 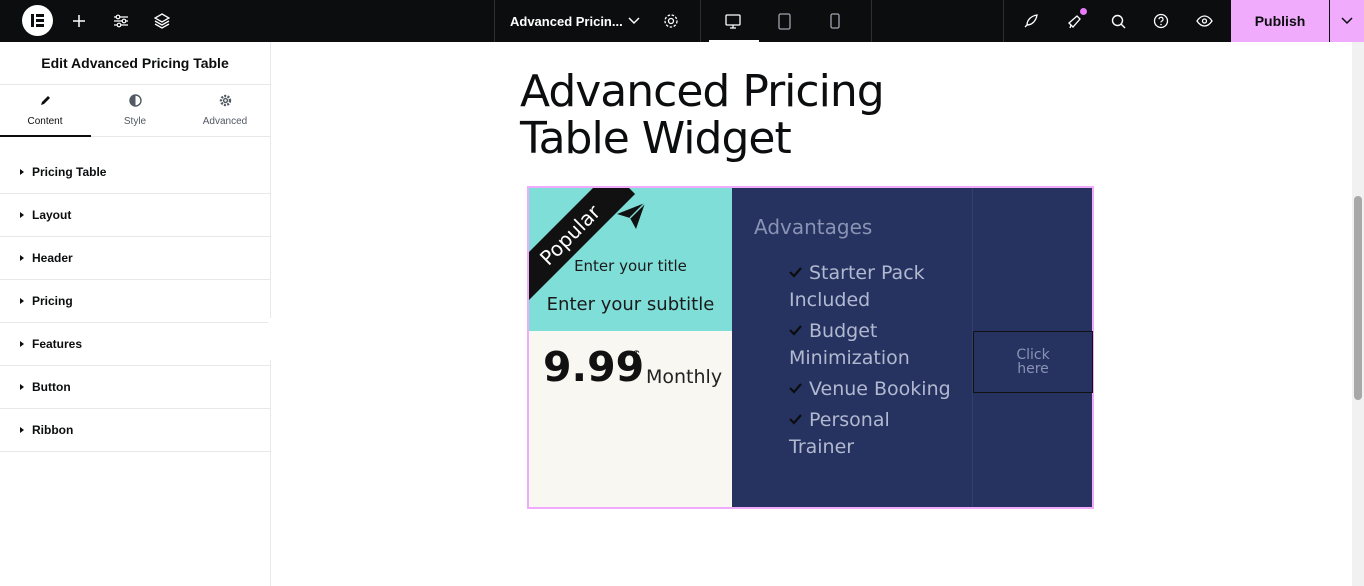 What do you see at coordinates (52, 215) in the screenshot?
I see `section-label: Layout` at bounding box center [52, 215].